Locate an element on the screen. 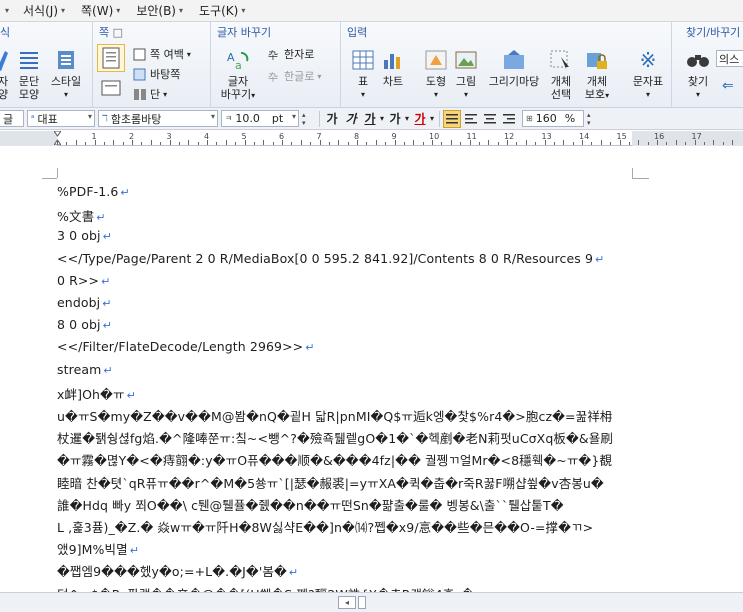 The height and width of the screenshot is (612, 743). menu-format: 서식(J) ▾ is located at coordinates (44, 11).